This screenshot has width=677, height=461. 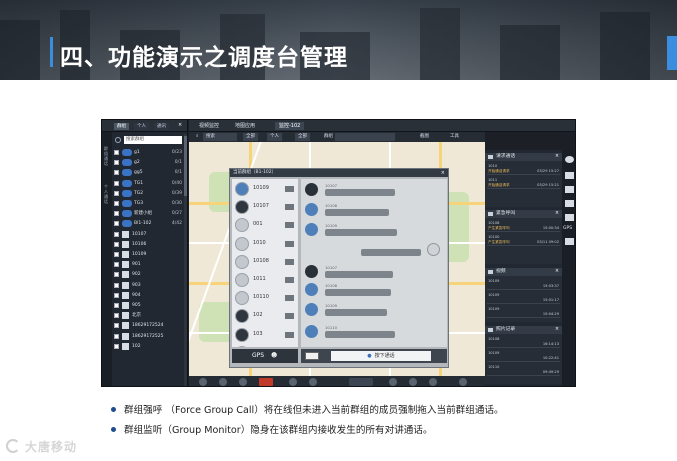 What do you see at coordinates (523, 342) in the screenshot?
I see `event-item: 10108 16:14:13` at bounding box center [523, 342].